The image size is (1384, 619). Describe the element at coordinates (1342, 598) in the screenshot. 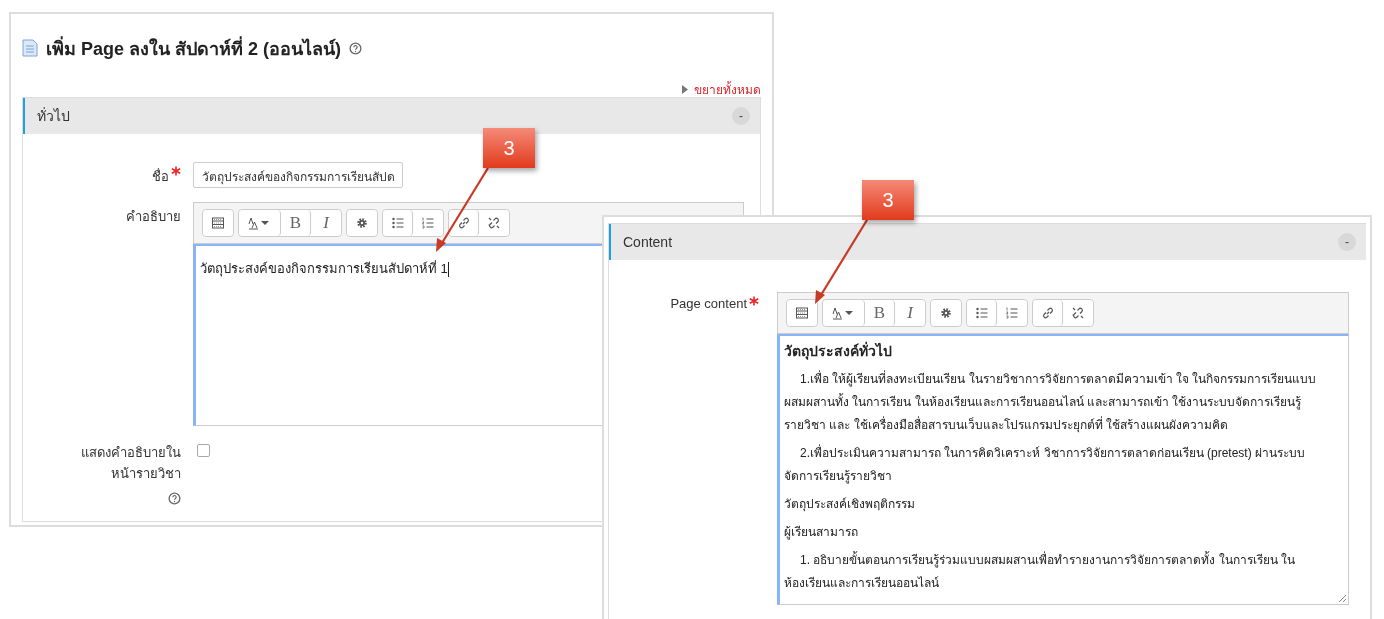

I see `resize-grip-icon` at that location.